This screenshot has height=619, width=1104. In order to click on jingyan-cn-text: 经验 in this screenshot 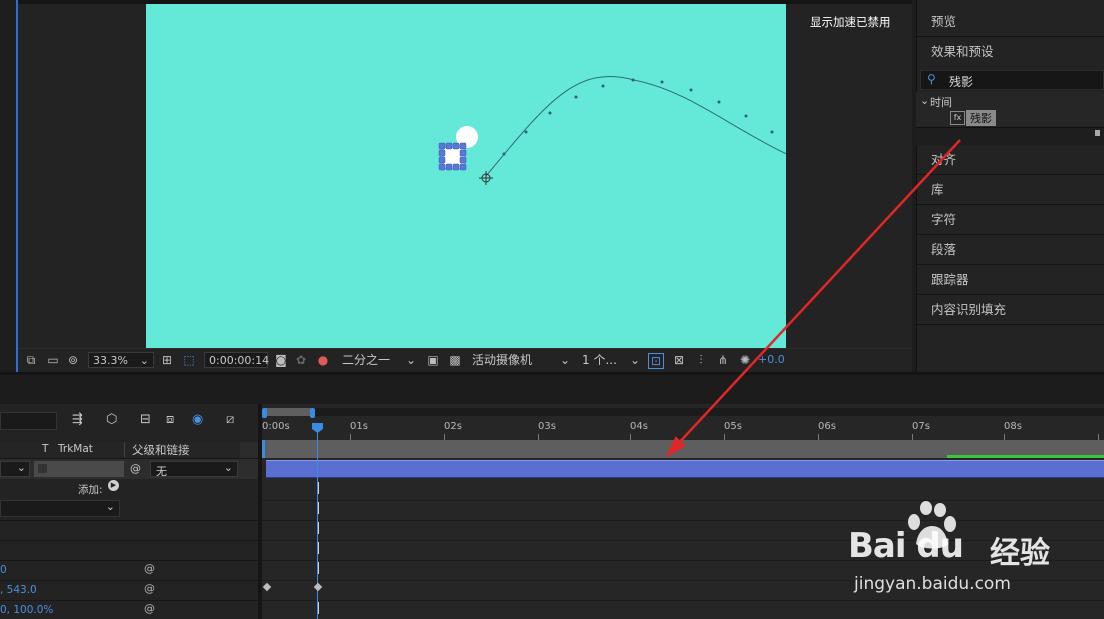, I will do `click(1020, 553)`.